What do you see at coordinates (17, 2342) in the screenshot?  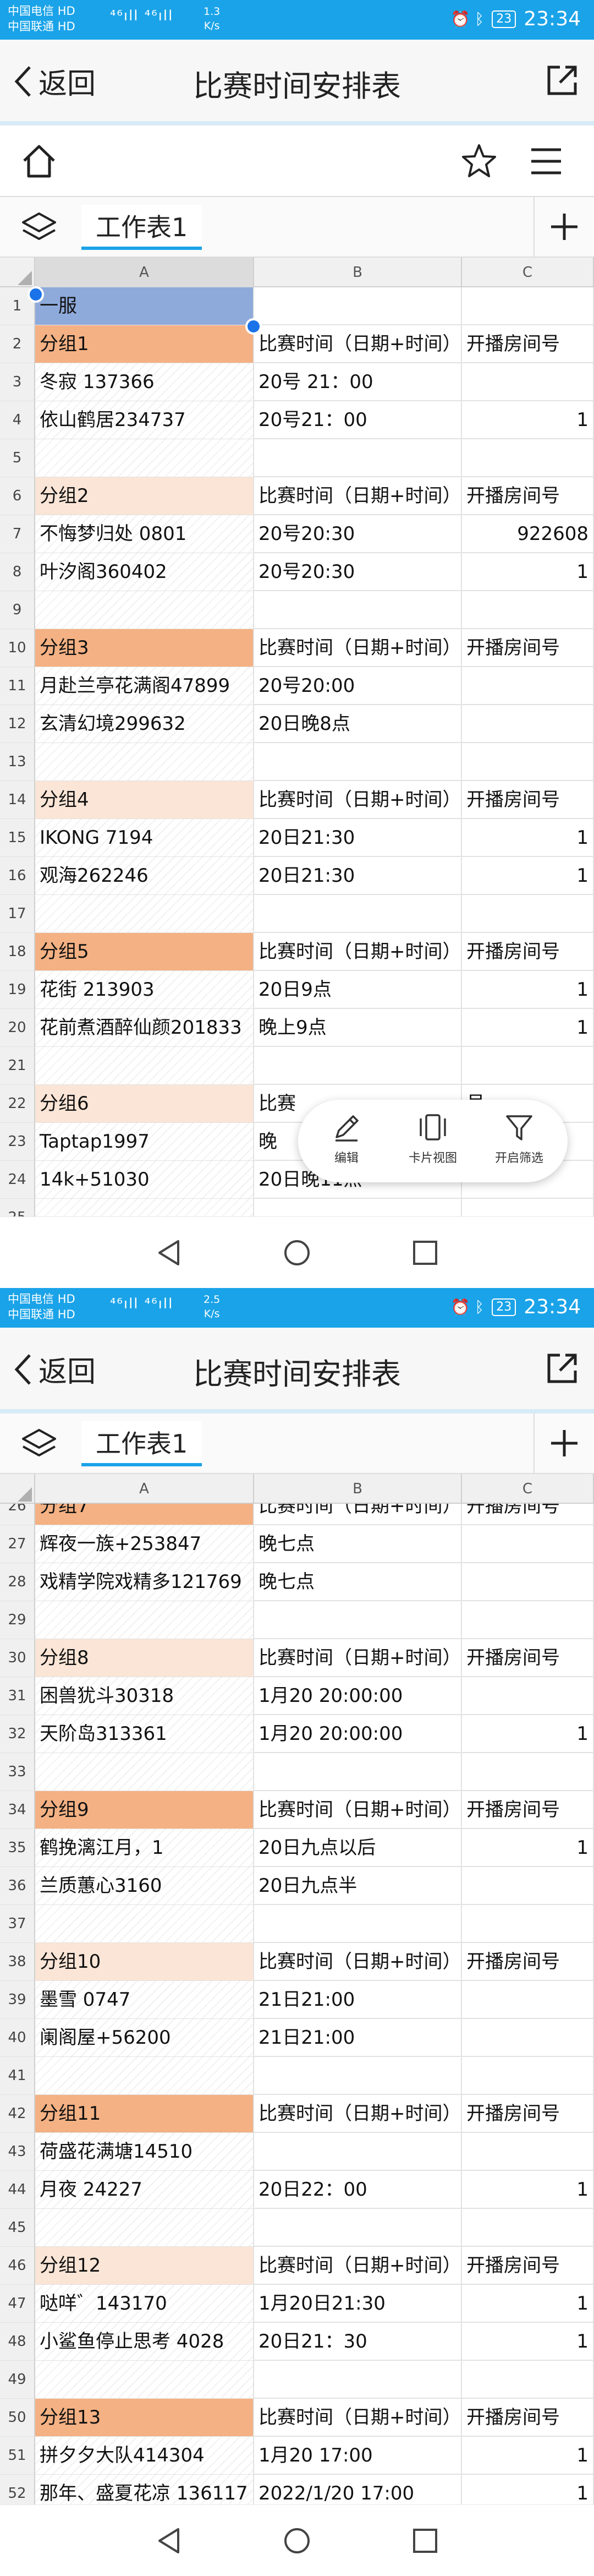 I see `row-number: 48` at bounding box center [17, 2342].